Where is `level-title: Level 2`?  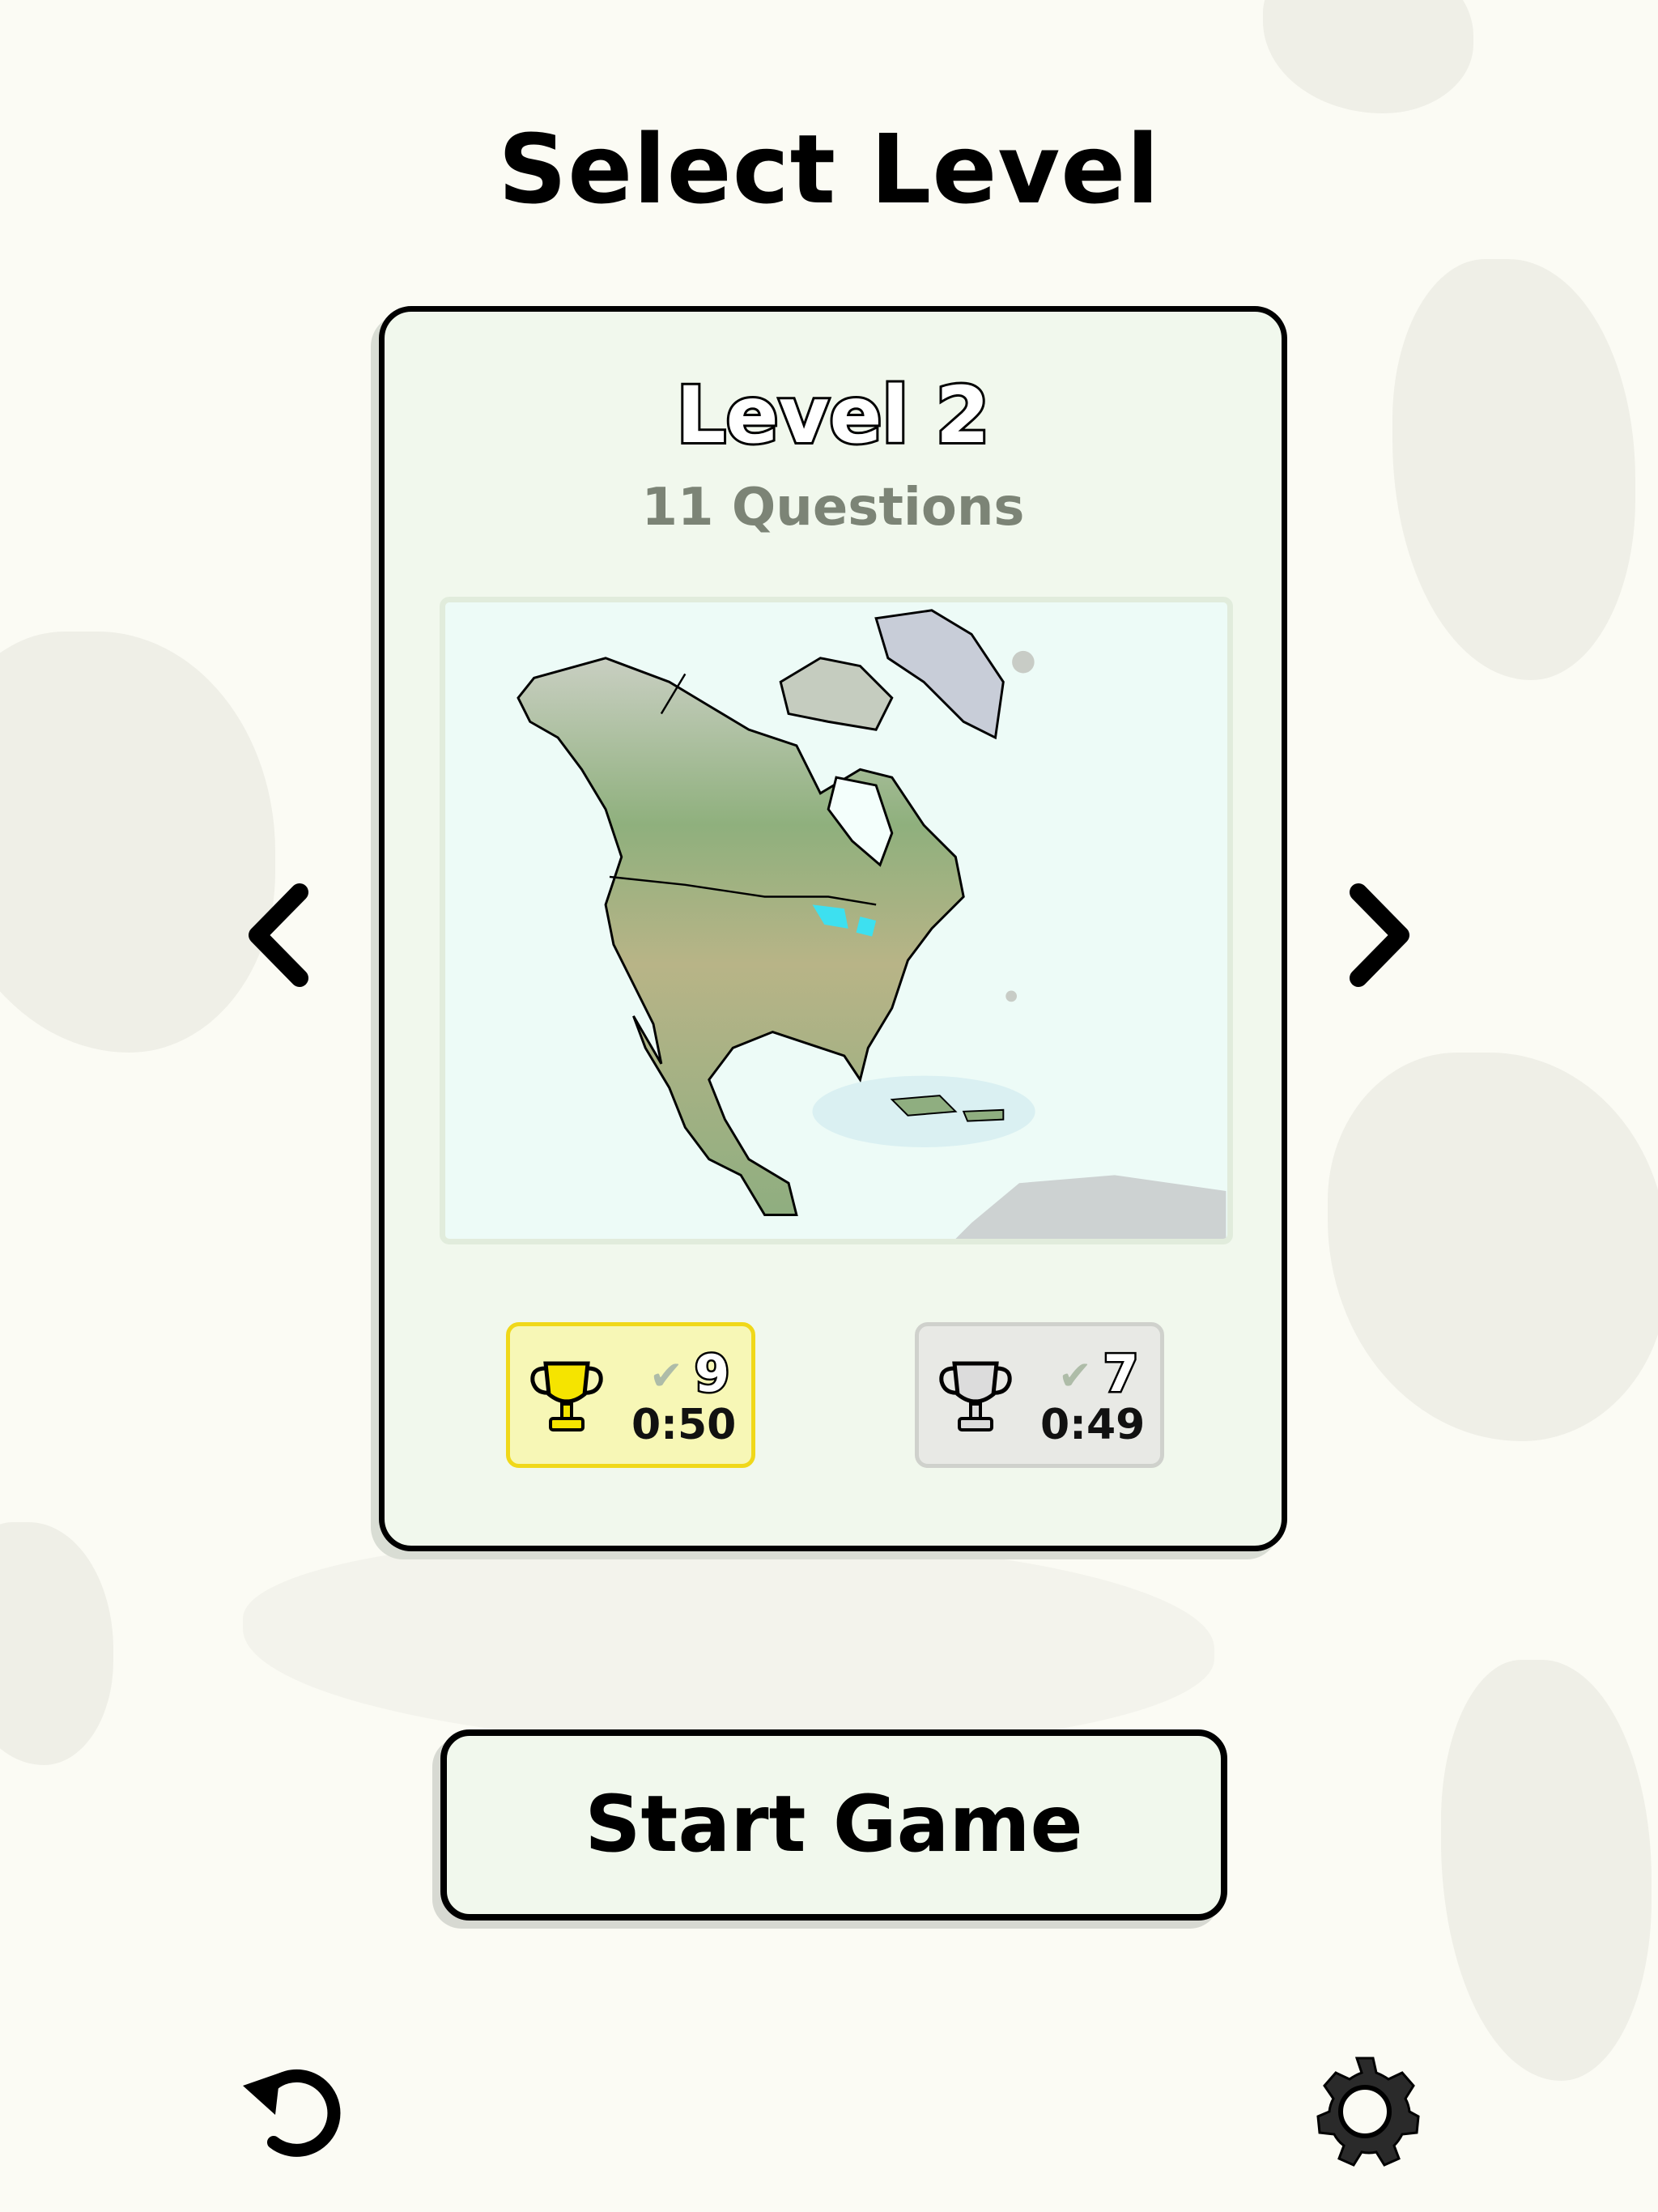 level-title: Level 2 is located at coordinates (833, 416).